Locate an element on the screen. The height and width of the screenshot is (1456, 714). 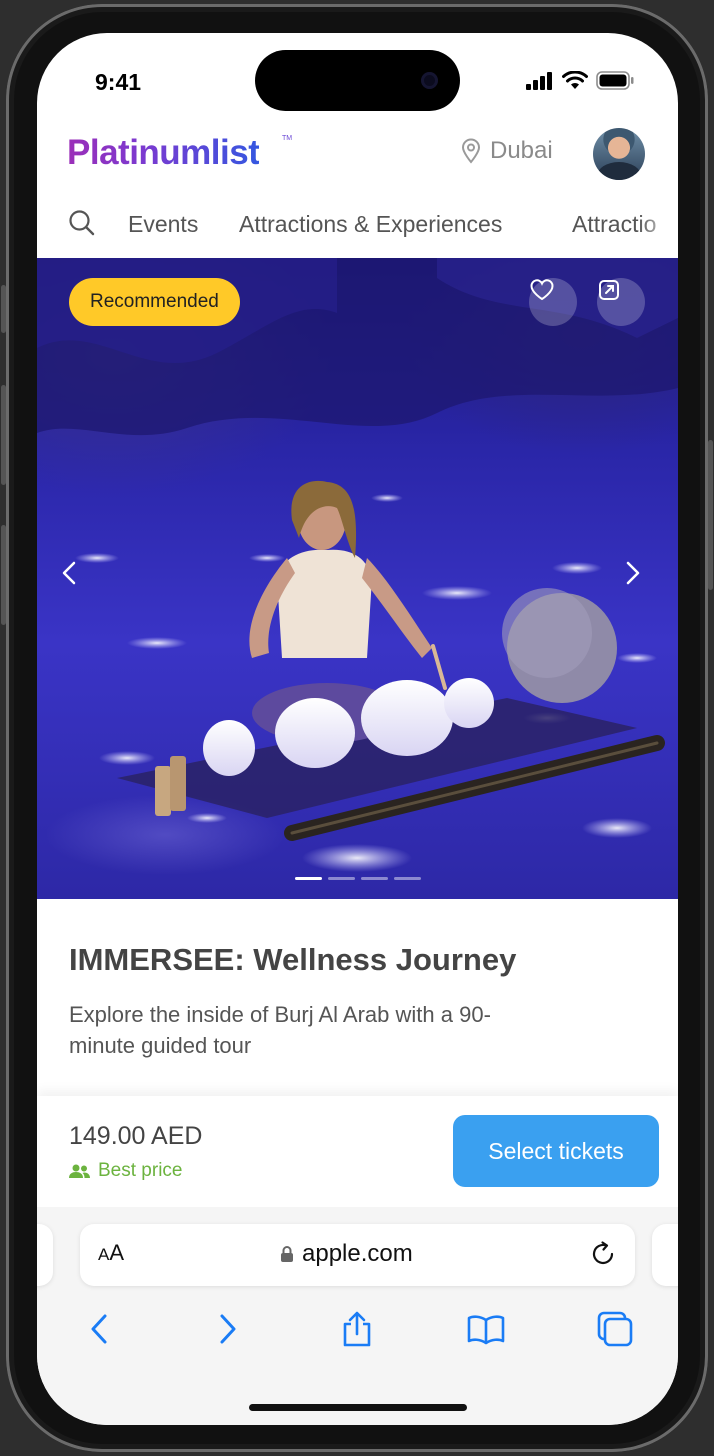
volume-down-button is located at coordinates (3, 575).